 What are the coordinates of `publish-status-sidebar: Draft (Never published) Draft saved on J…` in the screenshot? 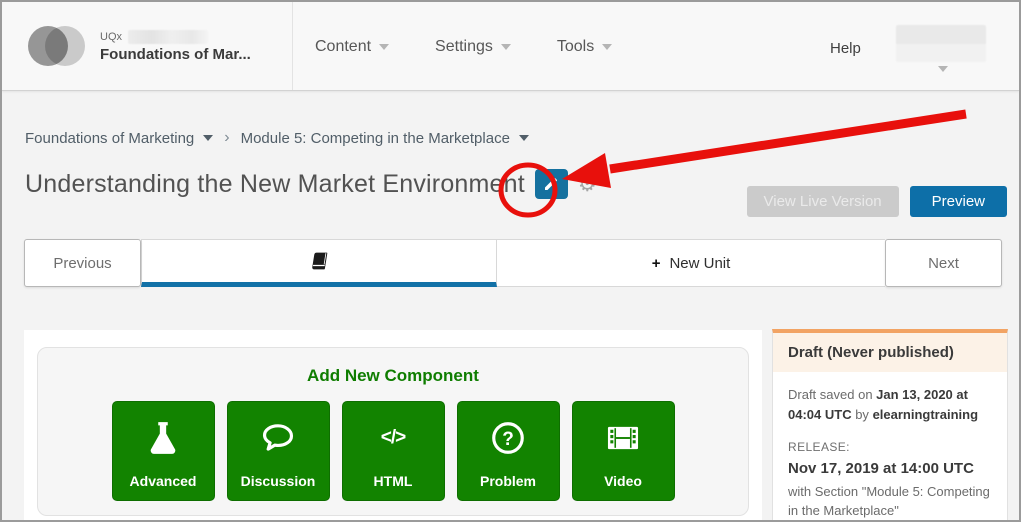 It's located at (890, 424).